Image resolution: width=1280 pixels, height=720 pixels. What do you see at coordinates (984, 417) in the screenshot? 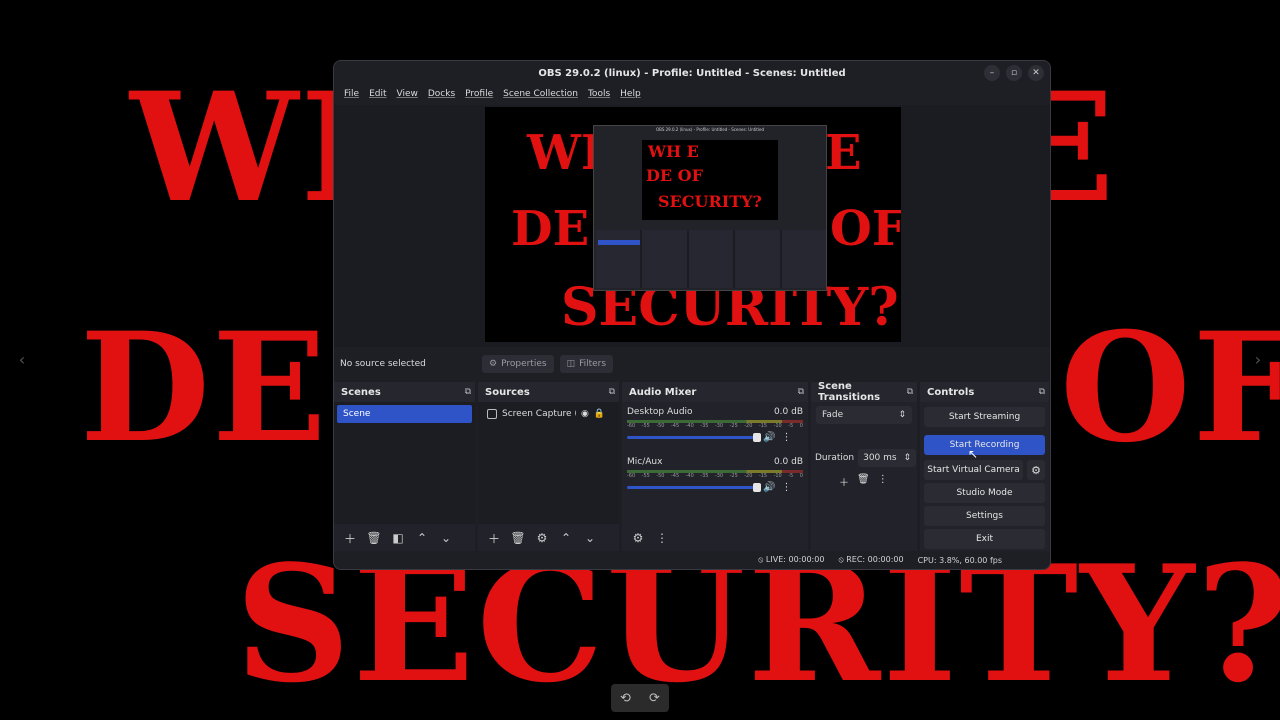
I see `start-streaming-button: Start Streaming` at bounding box center [984, 417].